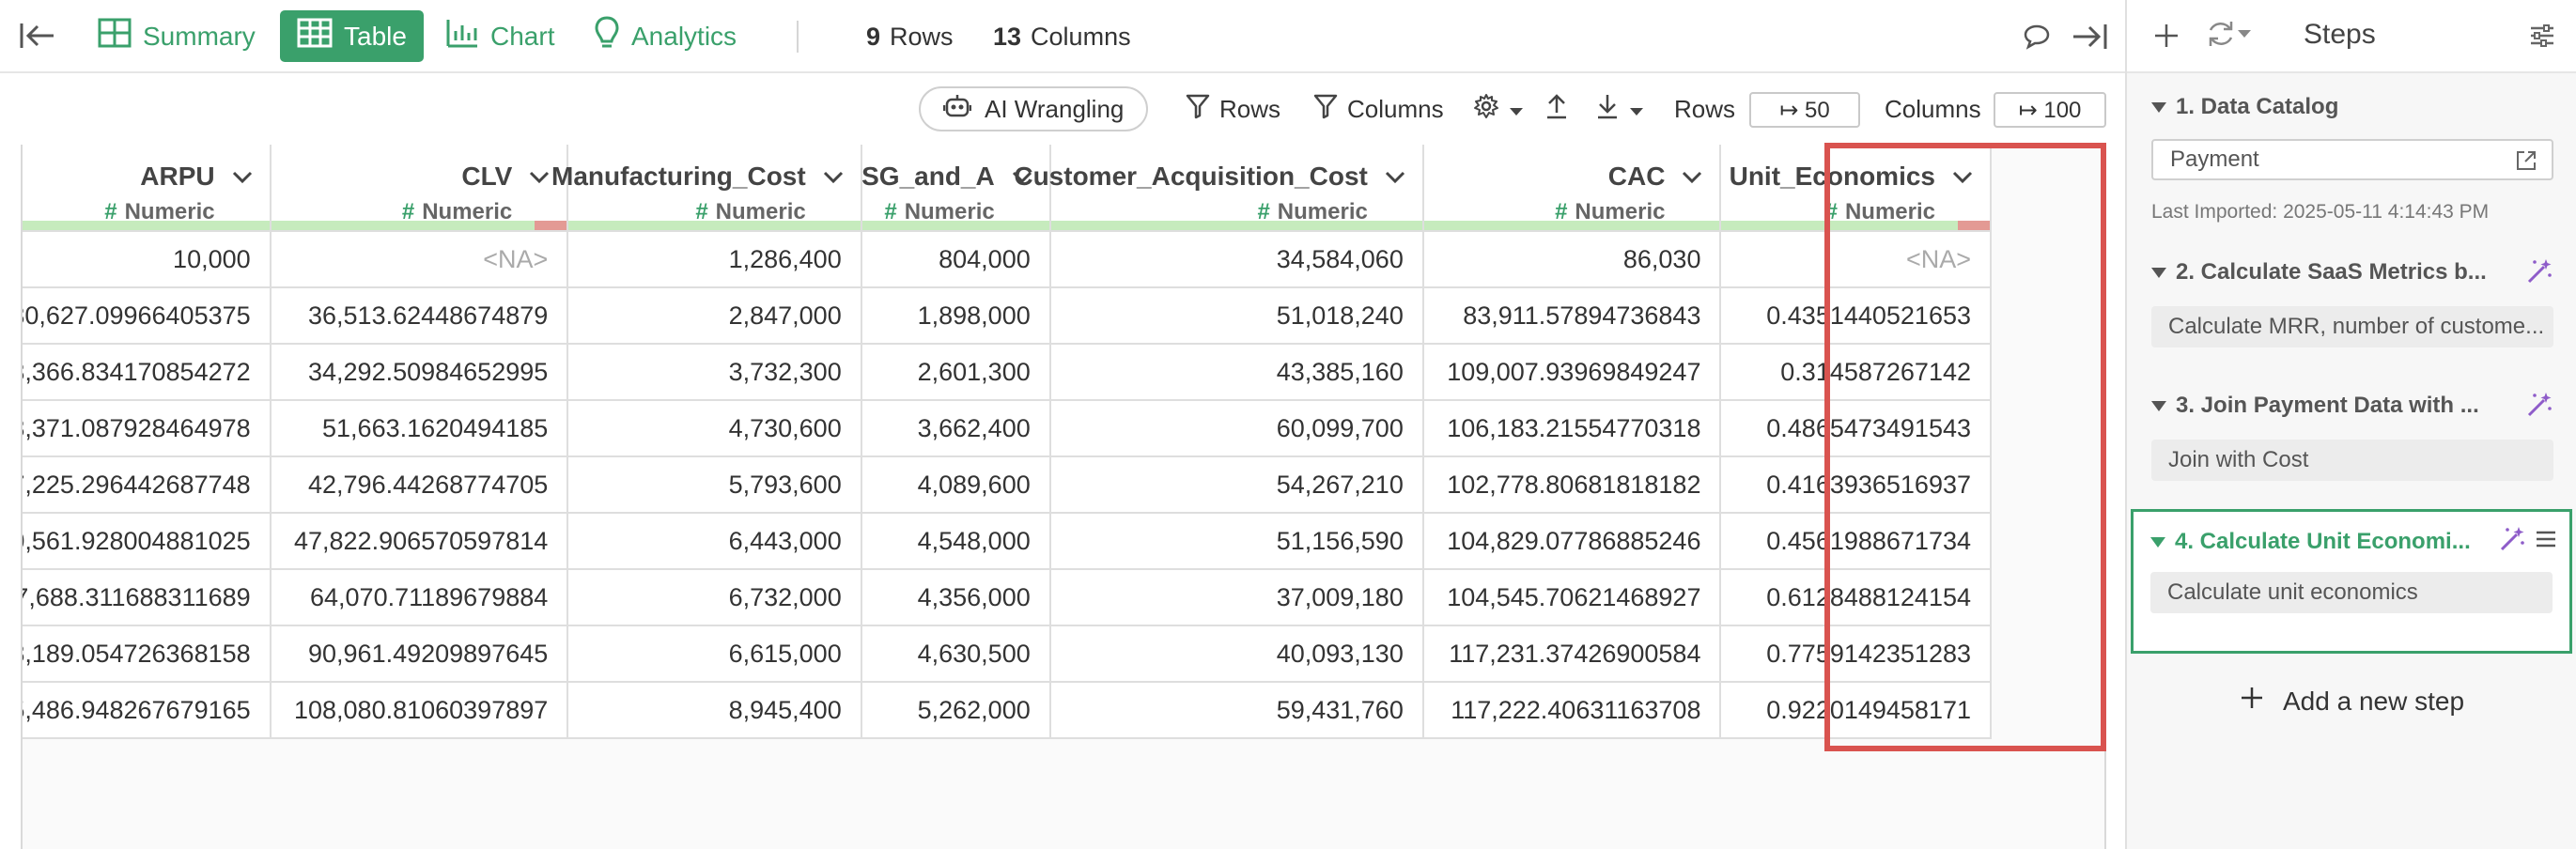 Image resolution: width=2576 pixels, height=849 pixels. What do you see at coordinates (715, 372) in the screenshot?
I see `table-cell: 3,732,300` at bounding box center [715, 372].